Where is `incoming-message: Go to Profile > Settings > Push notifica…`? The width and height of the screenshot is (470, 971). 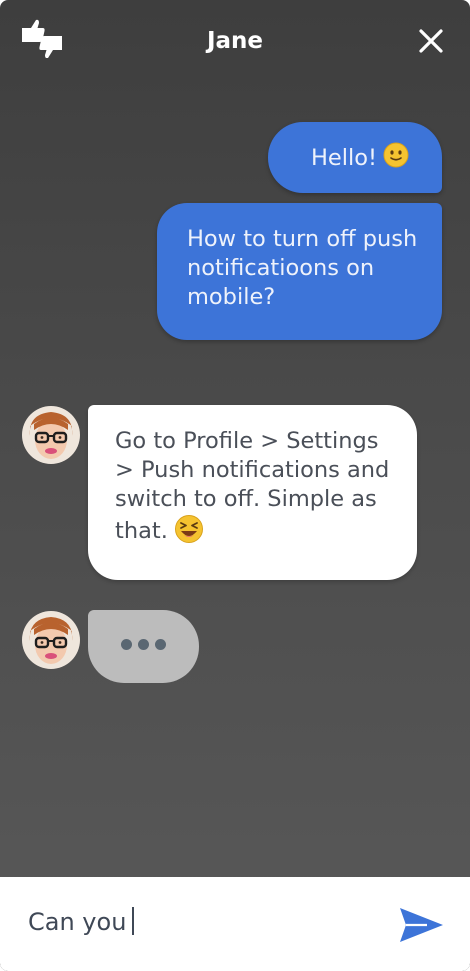
incoming-message: Go to Profile > Settings > Push notifica… is located at coordinates (252, 492).